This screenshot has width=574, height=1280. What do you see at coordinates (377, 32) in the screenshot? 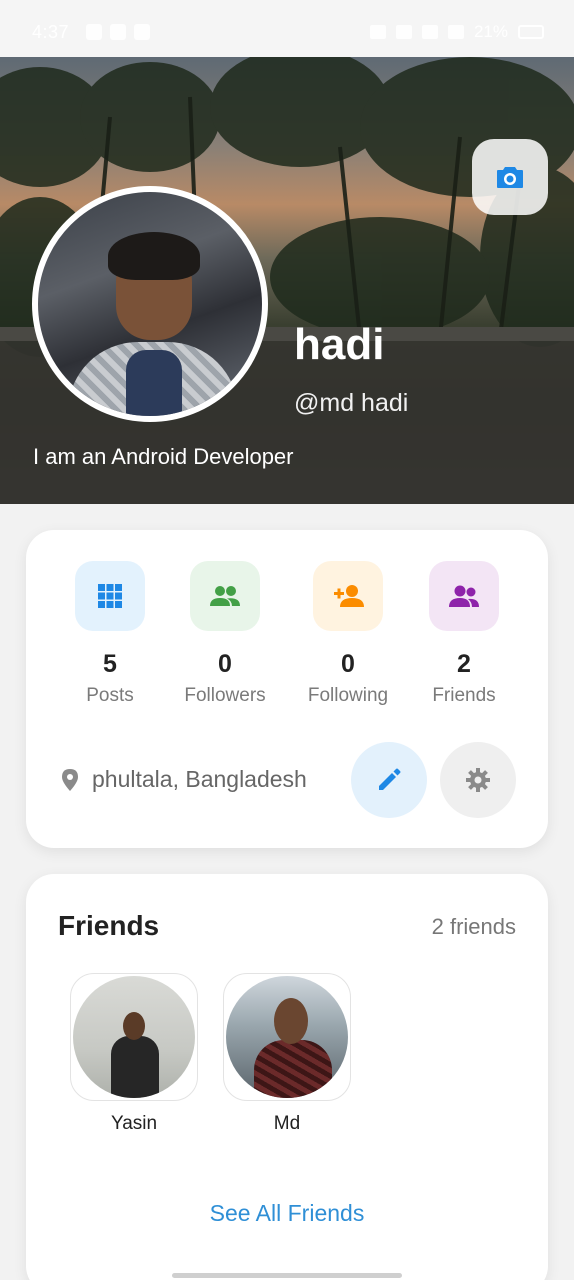
I see `vibrate-icon` at bounding box center [377, 32].